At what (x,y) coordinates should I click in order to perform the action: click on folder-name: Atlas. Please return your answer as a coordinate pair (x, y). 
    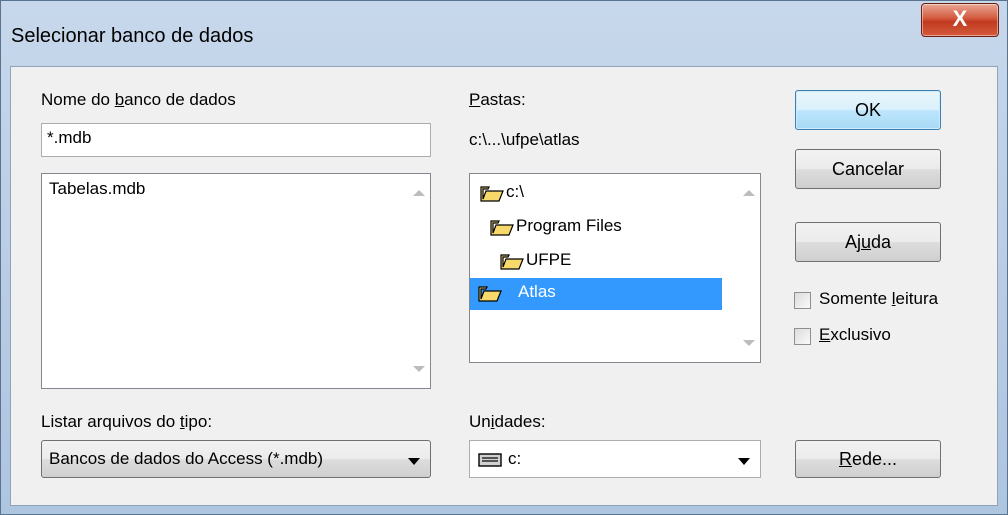
    Looking at the image, I should click on (537, 291).